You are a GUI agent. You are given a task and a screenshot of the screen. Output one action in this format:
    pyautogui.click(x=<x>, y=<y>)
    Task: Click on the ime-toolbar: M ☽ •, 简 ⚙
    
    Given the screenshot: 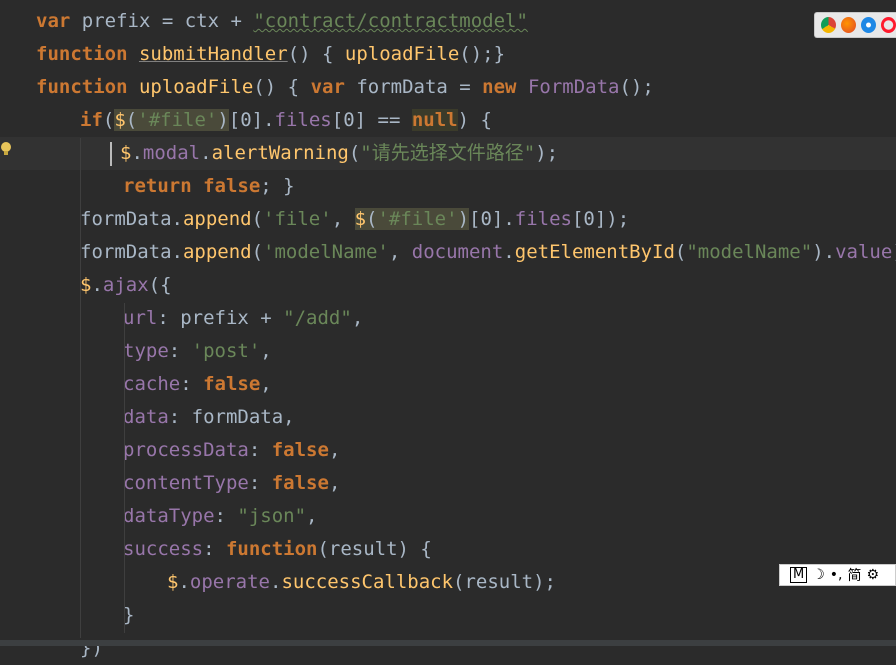 What is the action you would take?
    pyautogui.click(x=837, y=575)
    